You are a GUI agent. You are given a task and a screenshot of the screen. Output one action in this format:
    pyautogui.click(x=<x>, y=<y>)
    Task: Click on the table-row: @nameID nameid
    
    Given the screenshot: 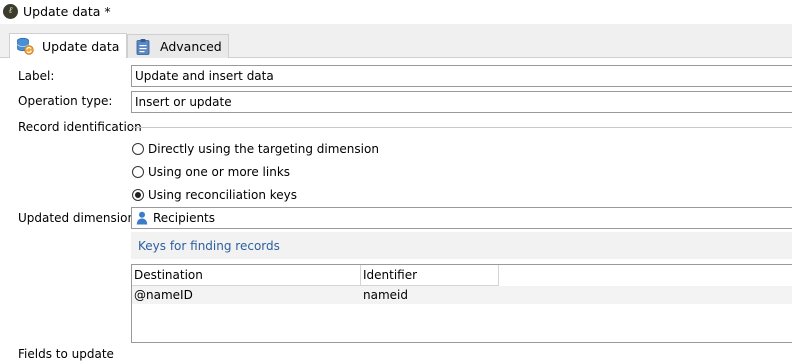 What is the action you would take?
    pyautogui.click(x=462, y=295)
    